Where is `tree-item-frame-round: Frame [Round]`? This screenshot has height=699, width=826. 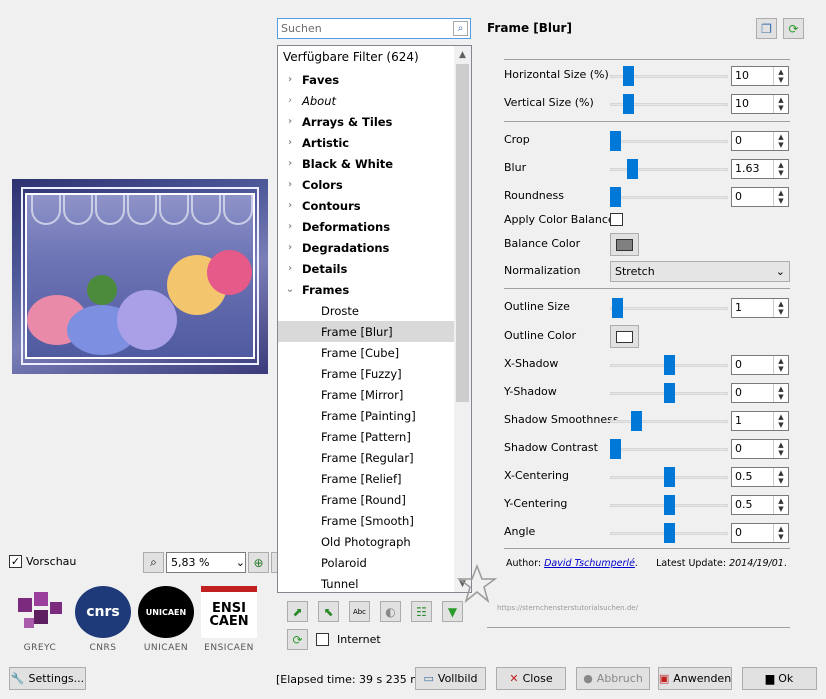
tree-item-frame-round: Frame [Round] is located at coordinates (366, 499).